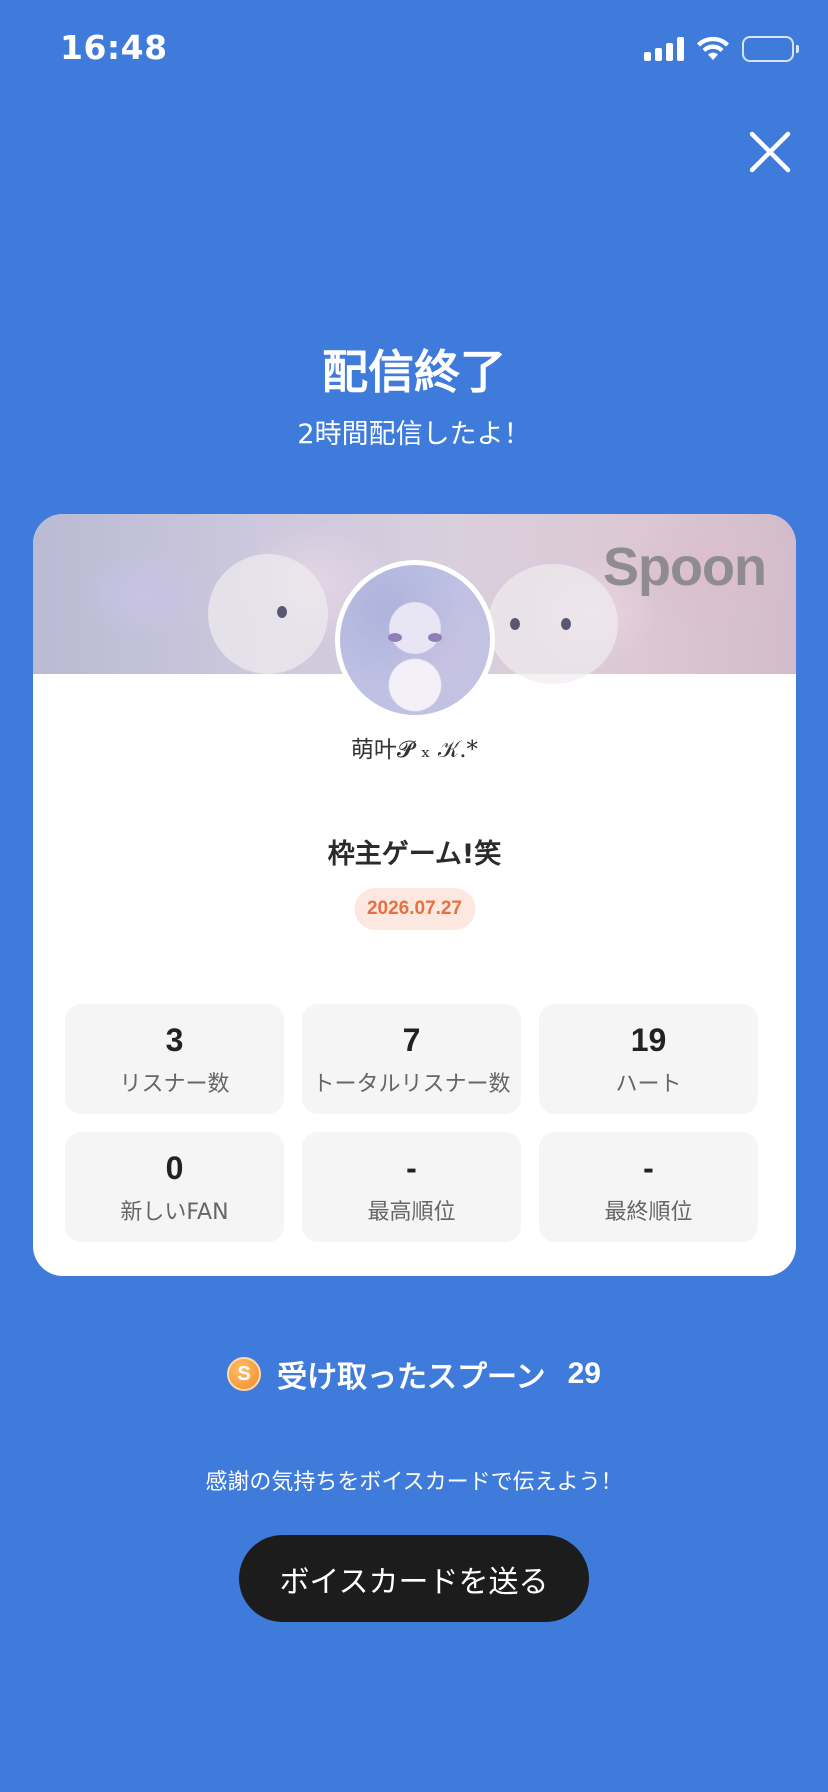 This screenshot has height=1792, width=828. I want to click on received-spoons-count: 29, so click(584, 1373).